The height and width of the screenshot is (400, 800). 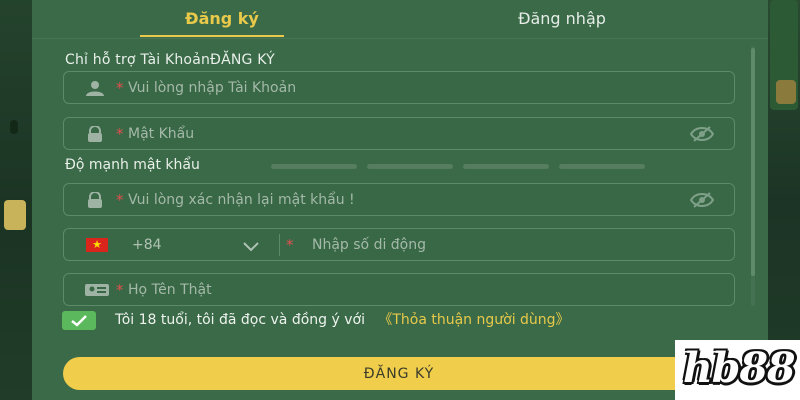 I want to click on user-agreement-link: 《Thỏa thuận người dùng》, so click(x=473, y=320).